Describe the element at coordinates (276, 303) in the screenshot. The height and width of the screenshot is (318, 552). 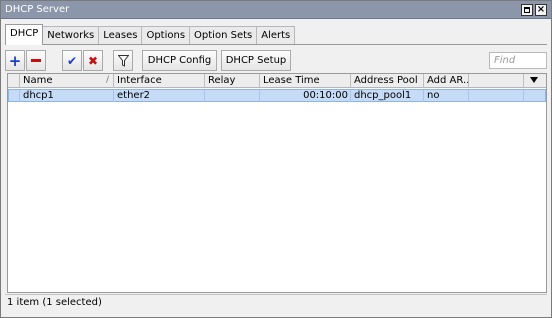
I see `status-bar: 1 item (1 selected)` at that location.